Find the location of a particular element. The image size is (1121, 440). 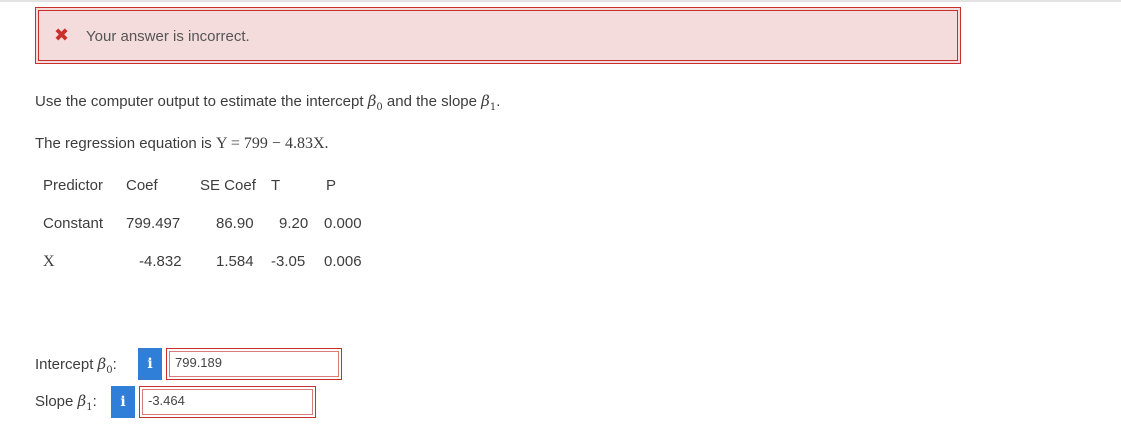

header-predictor: Predictor is located at coordinates (73, 185).